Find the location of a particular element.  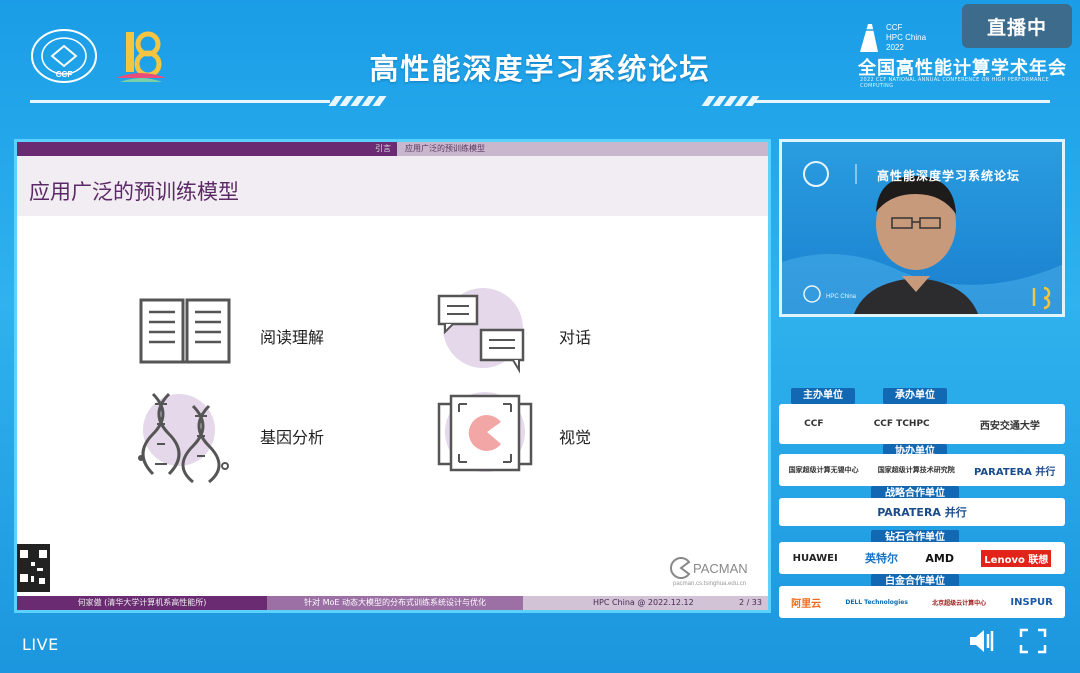

dna-icon is located at coordinates (183, 436).